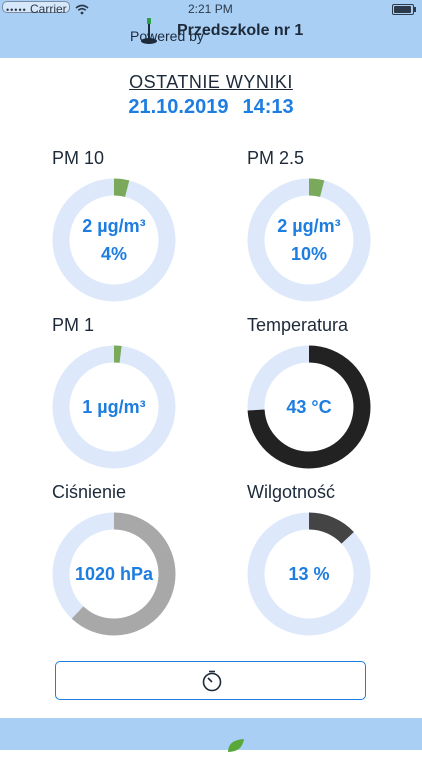 The height and width of the screenshot is (757, 422). I want to click on tile-pressure: Ciśnienie 1020 hPa, so click(132, 567).